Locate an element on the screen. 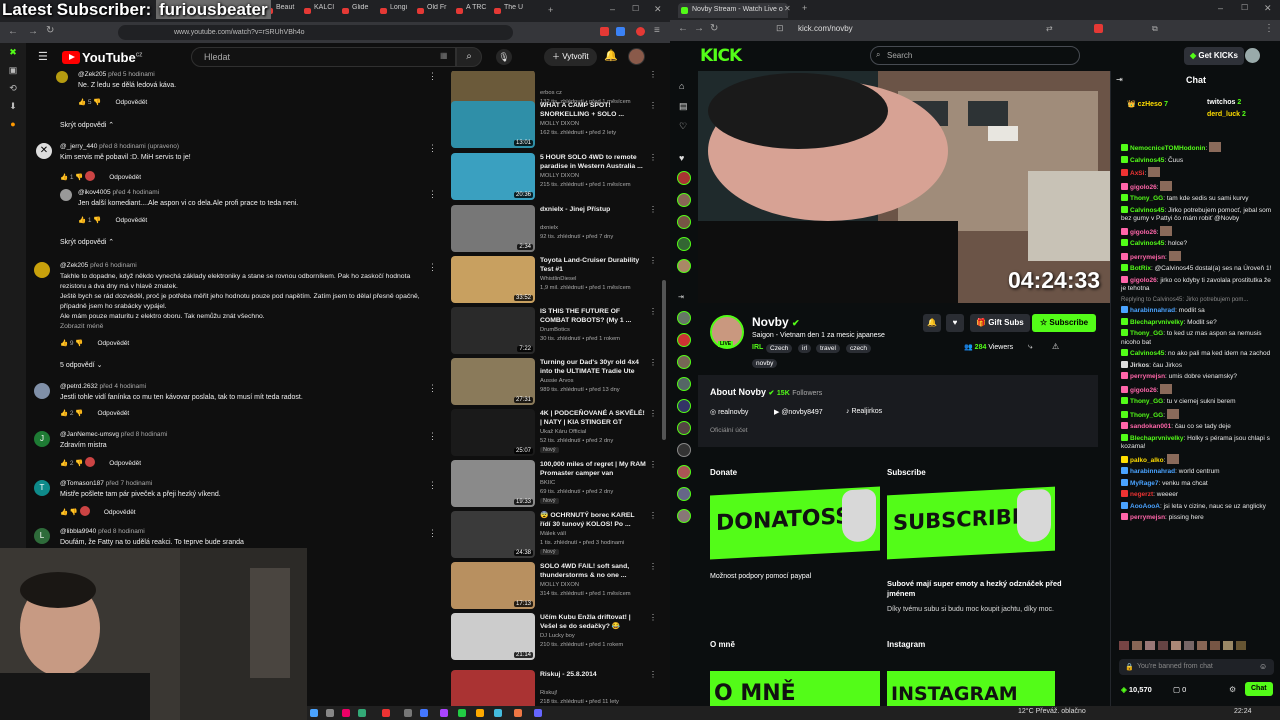 The width and height of the screenshot is (1280, 720). hide-replies-button: Skrýt odpovědi ⌃ is located at coordinates (87, 125).